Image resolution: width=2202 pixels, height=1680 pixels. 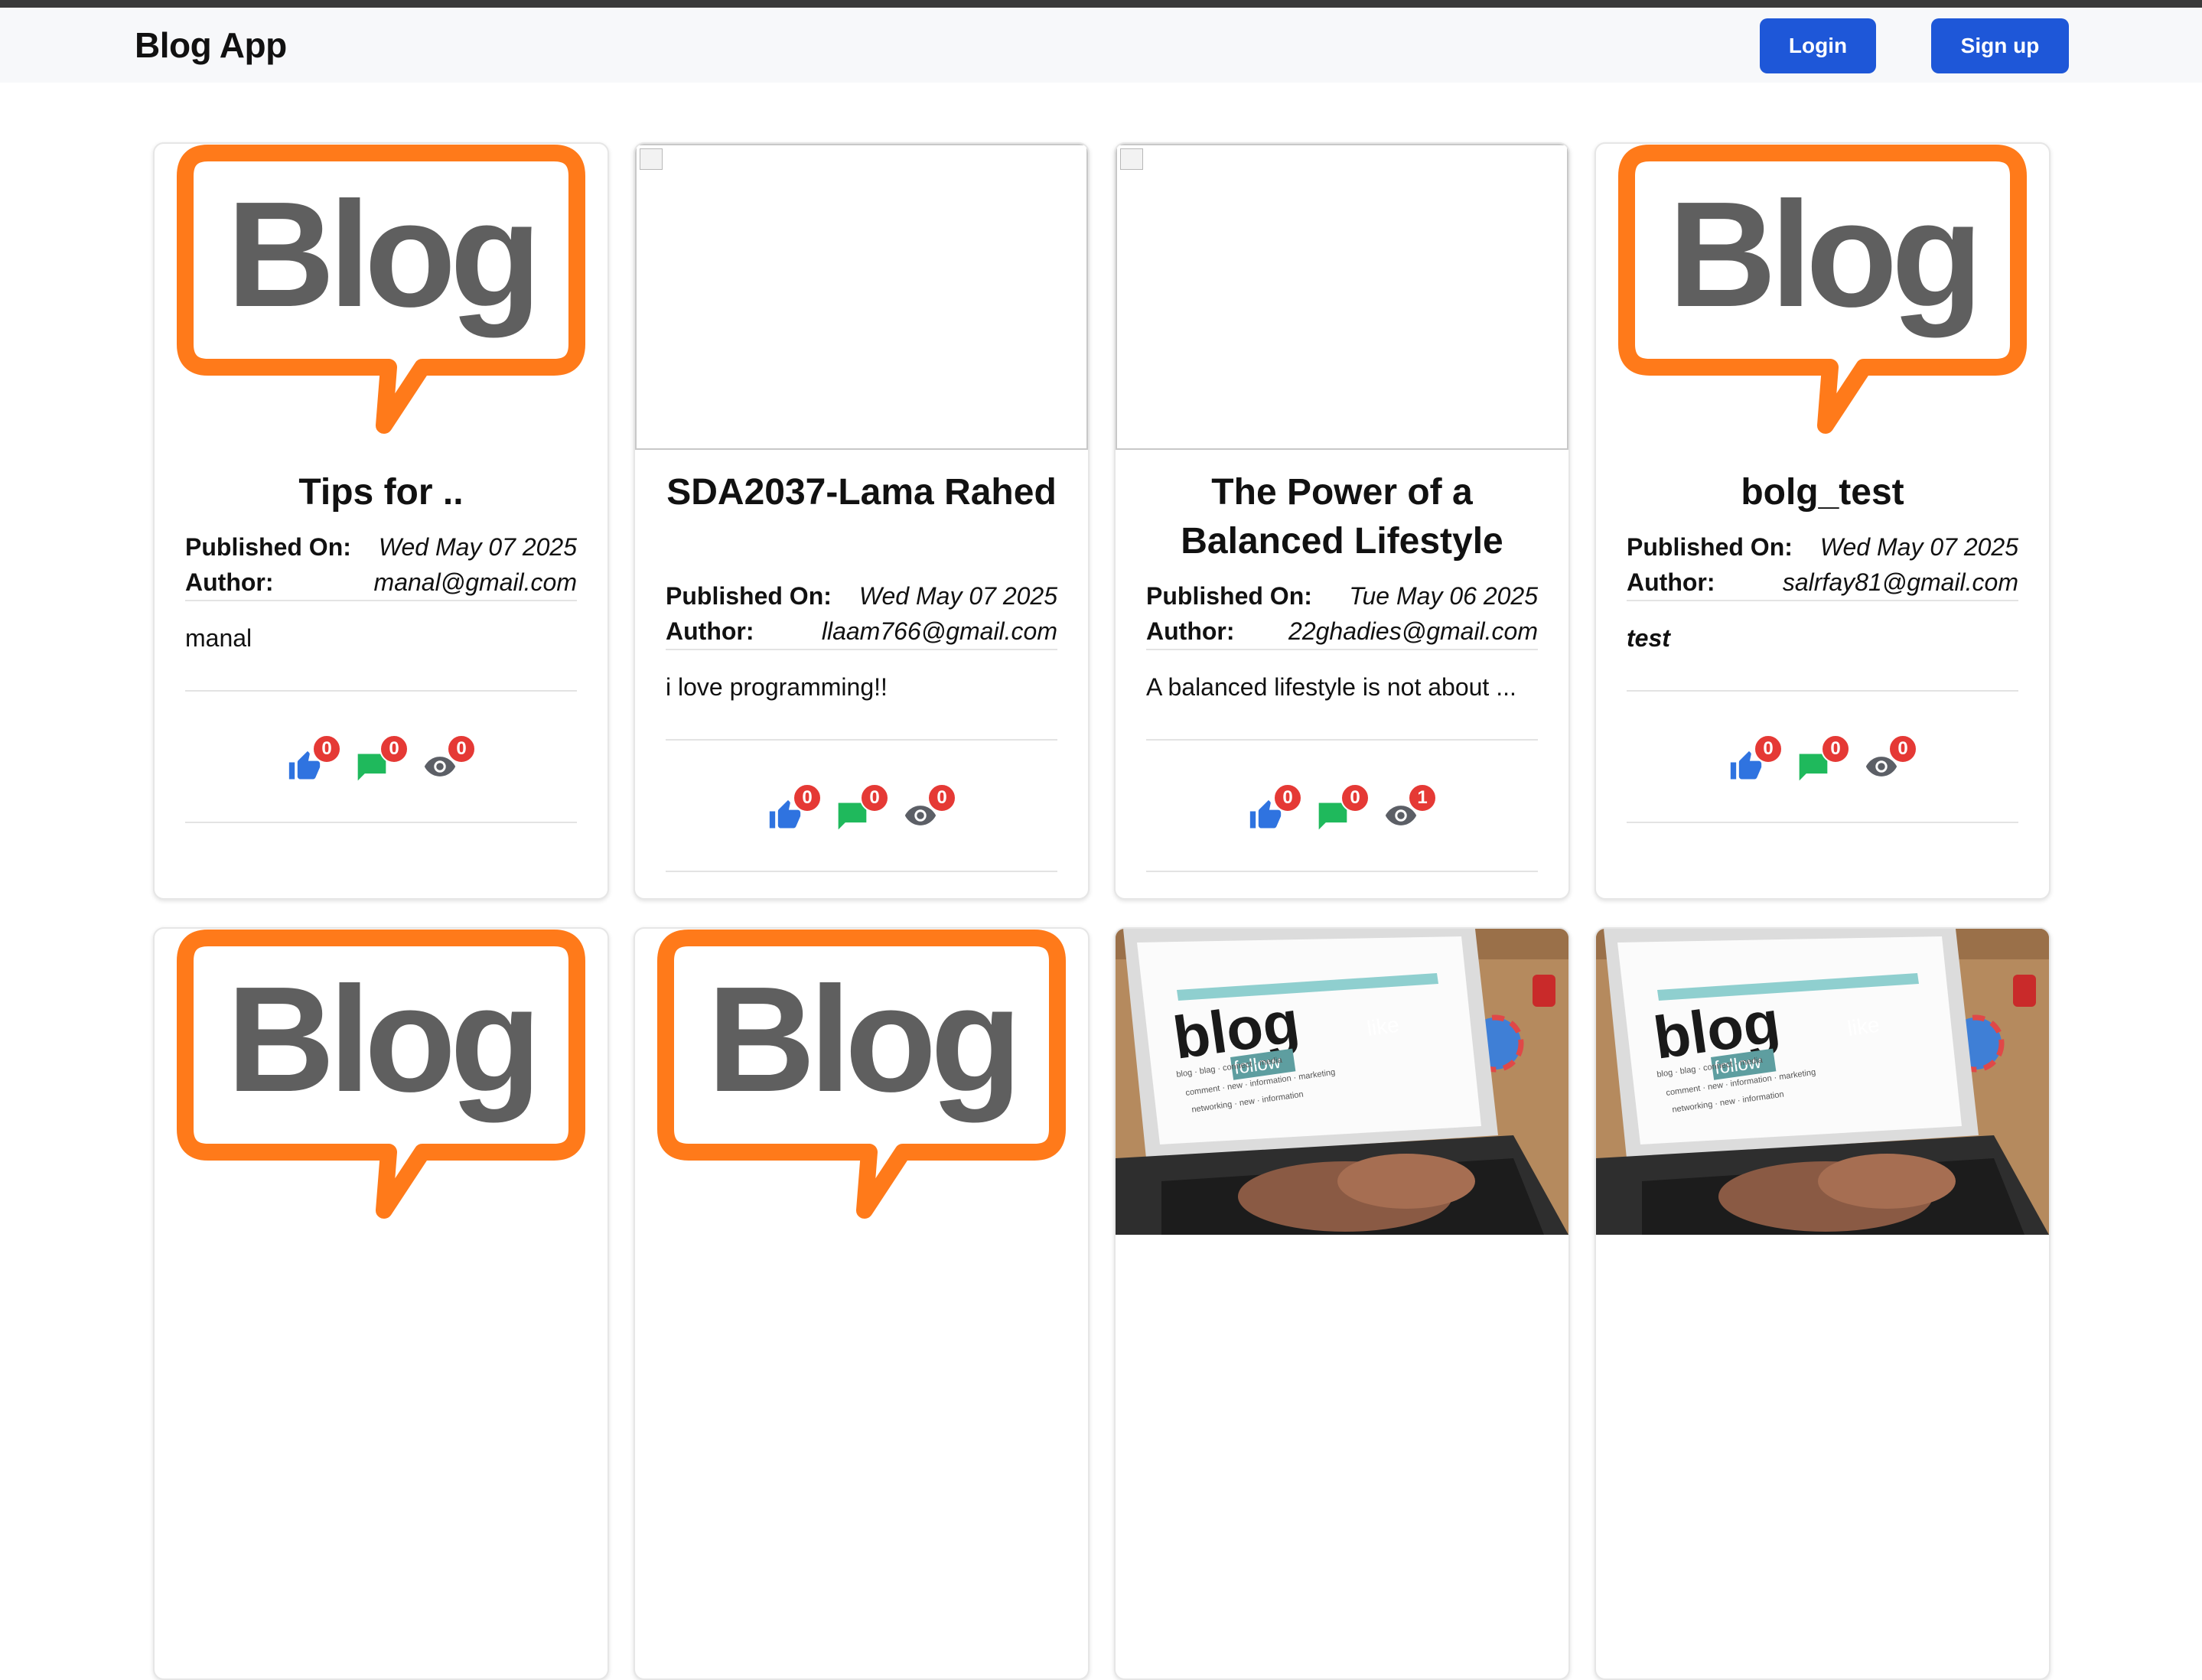 What do you see at coordinates (381, 492) in the screenshot?
I see `post-title: Tips for ..` at bounding box center [381, 492].